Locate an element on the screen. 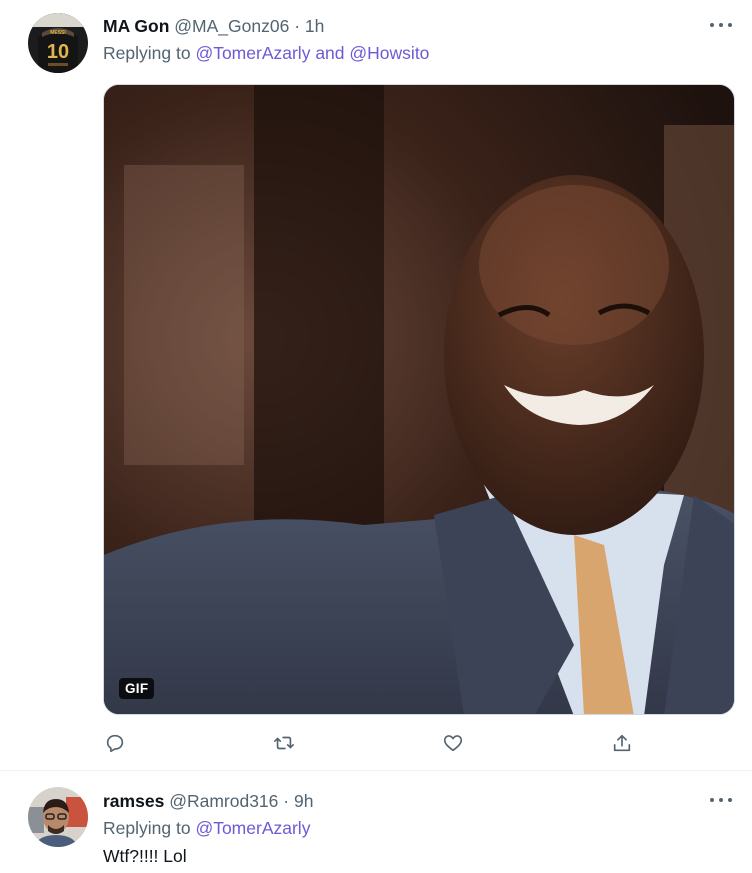  avatar: MESSI 10 is located at coordinates (58, 43).